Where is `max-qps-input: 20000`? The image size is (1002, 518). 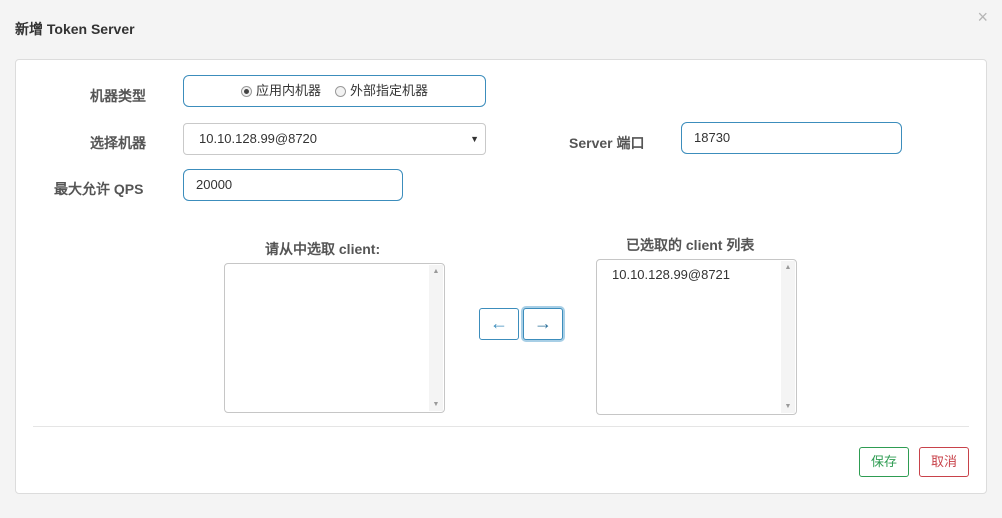
max-qps-input: 20000 is located at coordinates (293, 185).